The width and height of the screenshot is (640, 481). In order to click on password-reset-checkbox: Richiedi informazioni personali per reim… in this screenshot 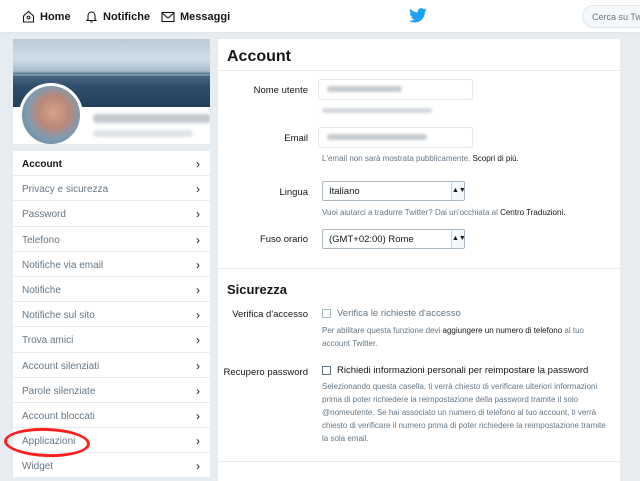, I will do `click(455, 370)`.